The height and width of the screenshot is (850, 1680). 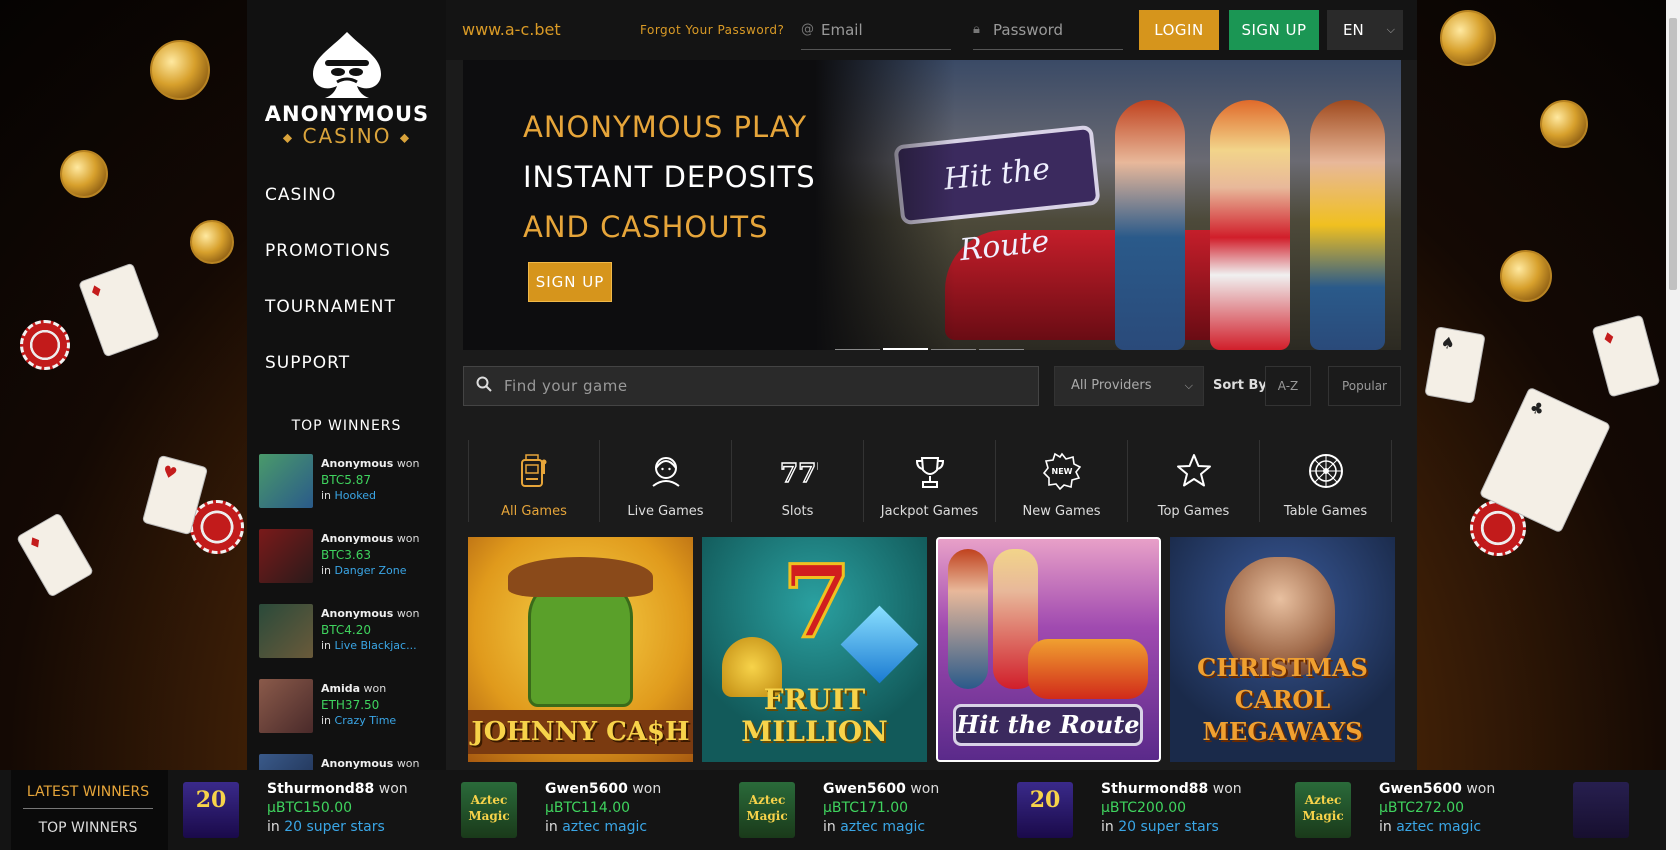 I want to click on seven-symbol: 7, so click(x=817, y=602).